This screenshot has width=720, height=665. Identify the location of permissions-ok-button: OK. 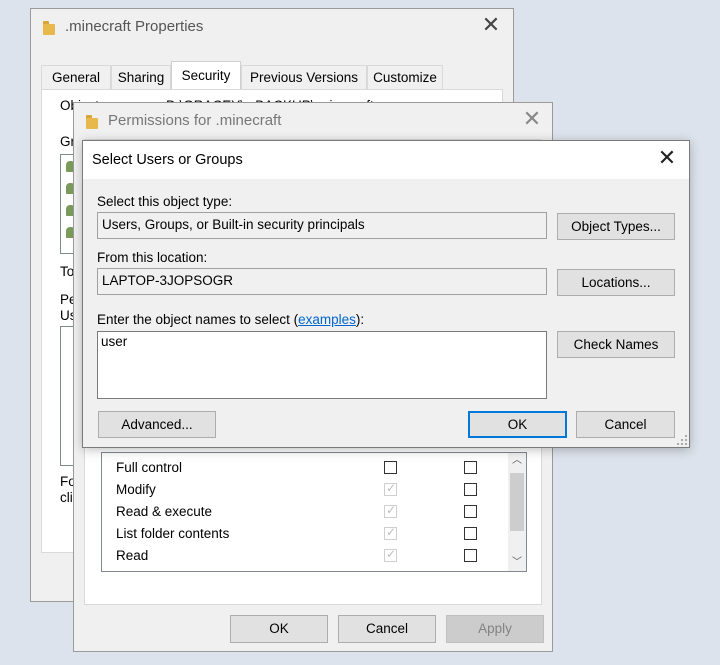
(279, 629).